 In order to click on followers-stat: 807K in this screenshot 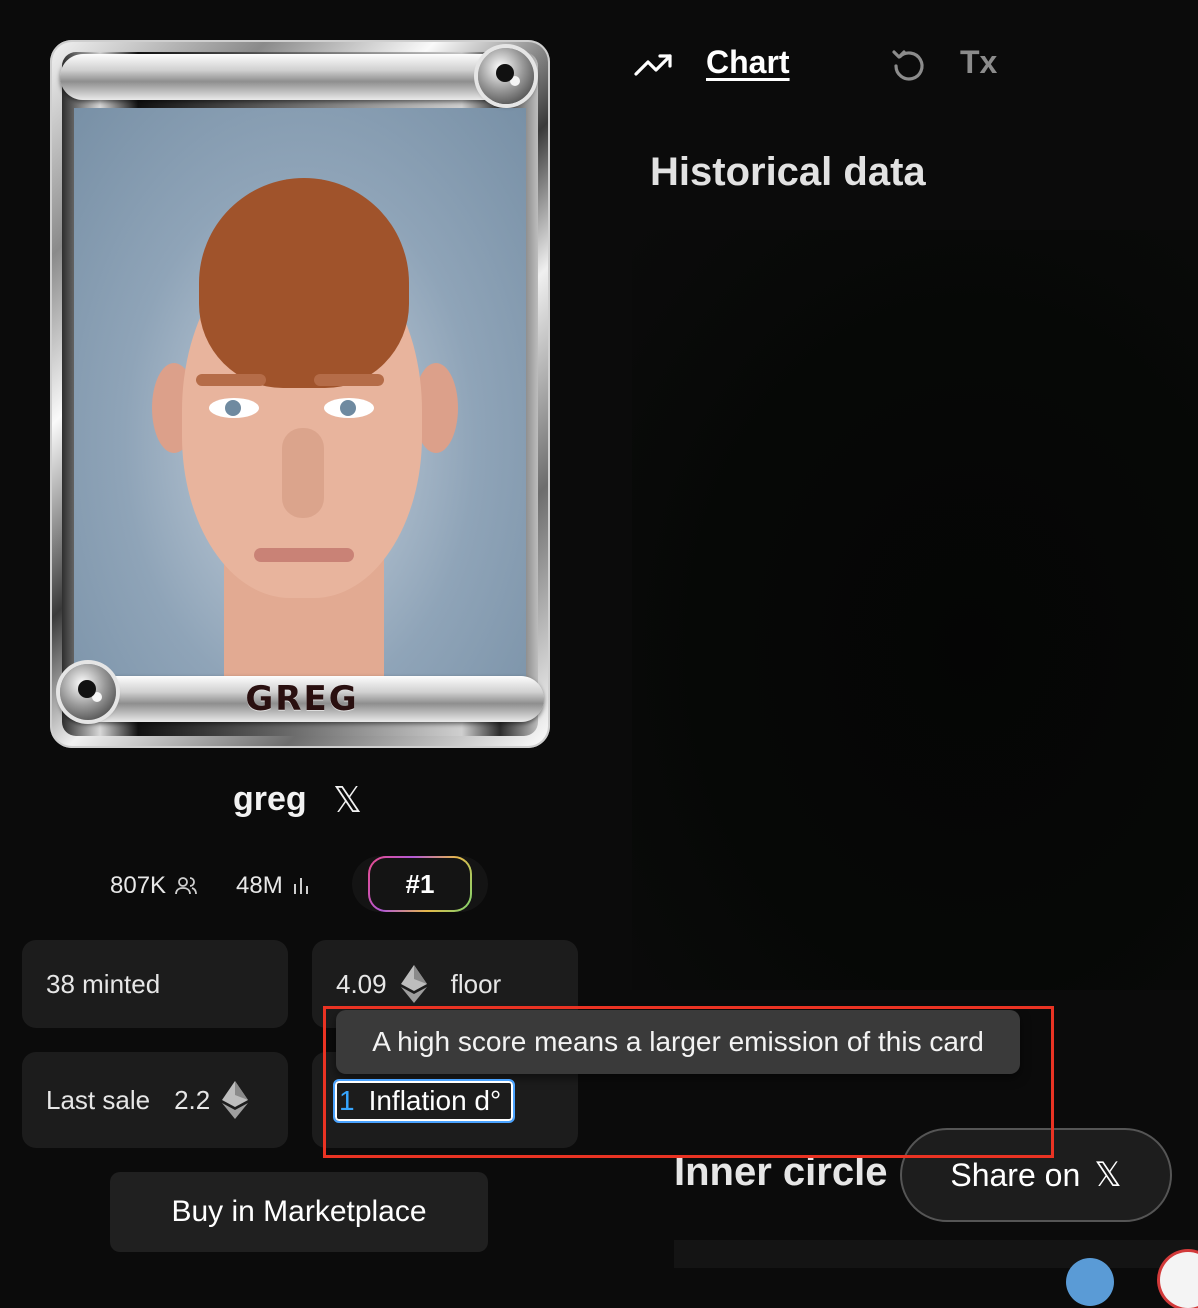, I will do `click(154, 886)`.